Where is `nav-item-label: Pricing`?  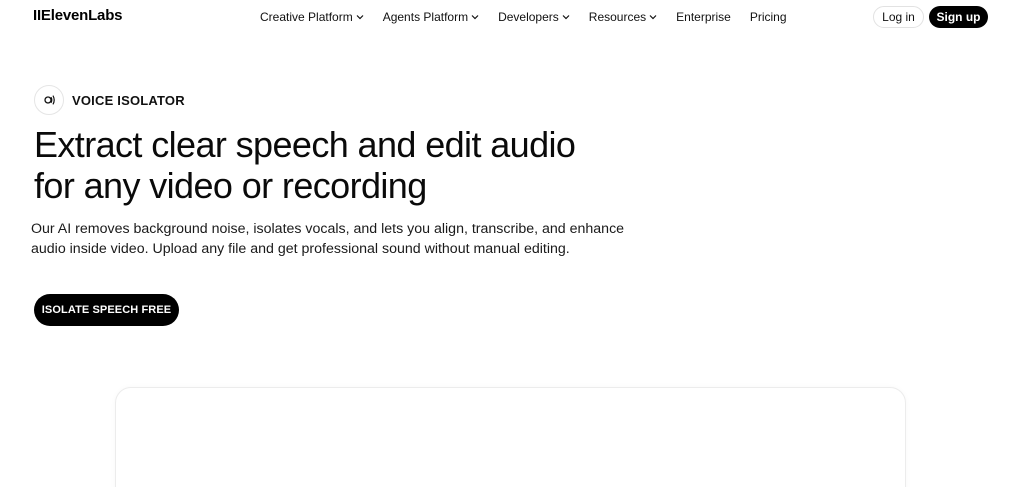
nav-item-label: Pricing is located at coordinates (768, 17).